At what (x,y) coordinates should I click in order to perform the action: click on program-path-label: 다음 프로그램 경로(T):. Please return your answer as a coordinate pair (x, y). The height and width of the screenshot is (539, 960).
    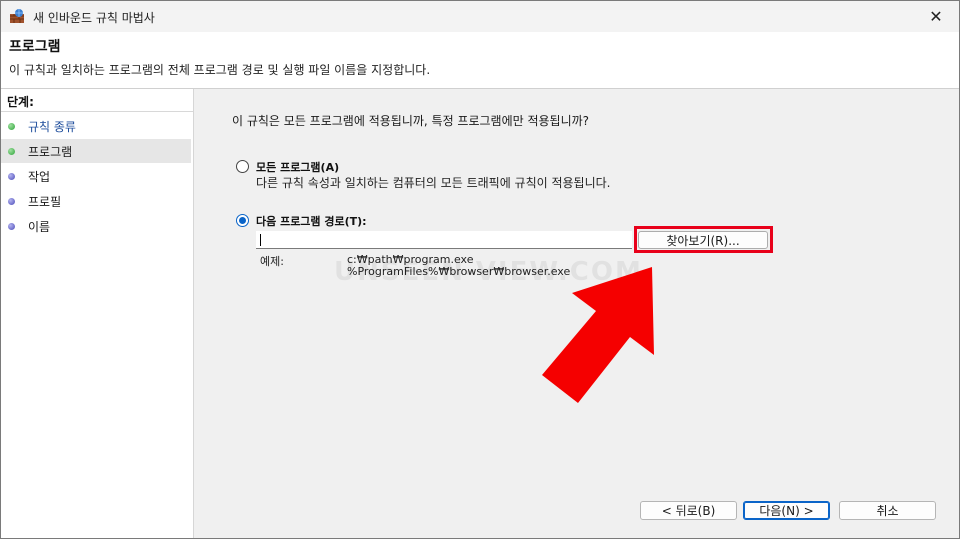
    Looking at the image, I should click on (311, 221).